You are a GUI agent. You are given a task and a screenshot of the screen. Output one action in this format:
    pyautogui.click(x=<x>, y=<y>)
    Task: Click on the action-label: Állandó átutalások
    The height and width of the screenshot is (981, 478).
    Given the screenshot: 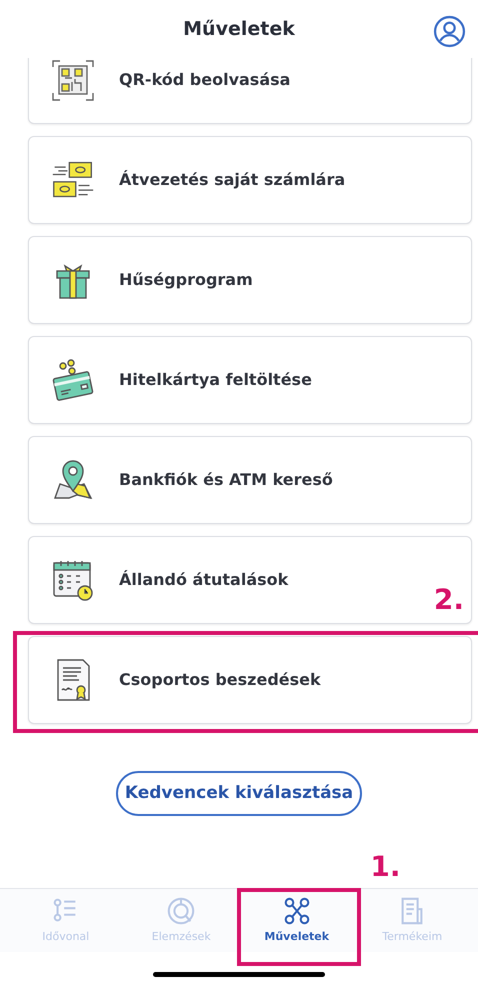 What is the action you would take?
    pyautogui.click(x=203, y=580)
    